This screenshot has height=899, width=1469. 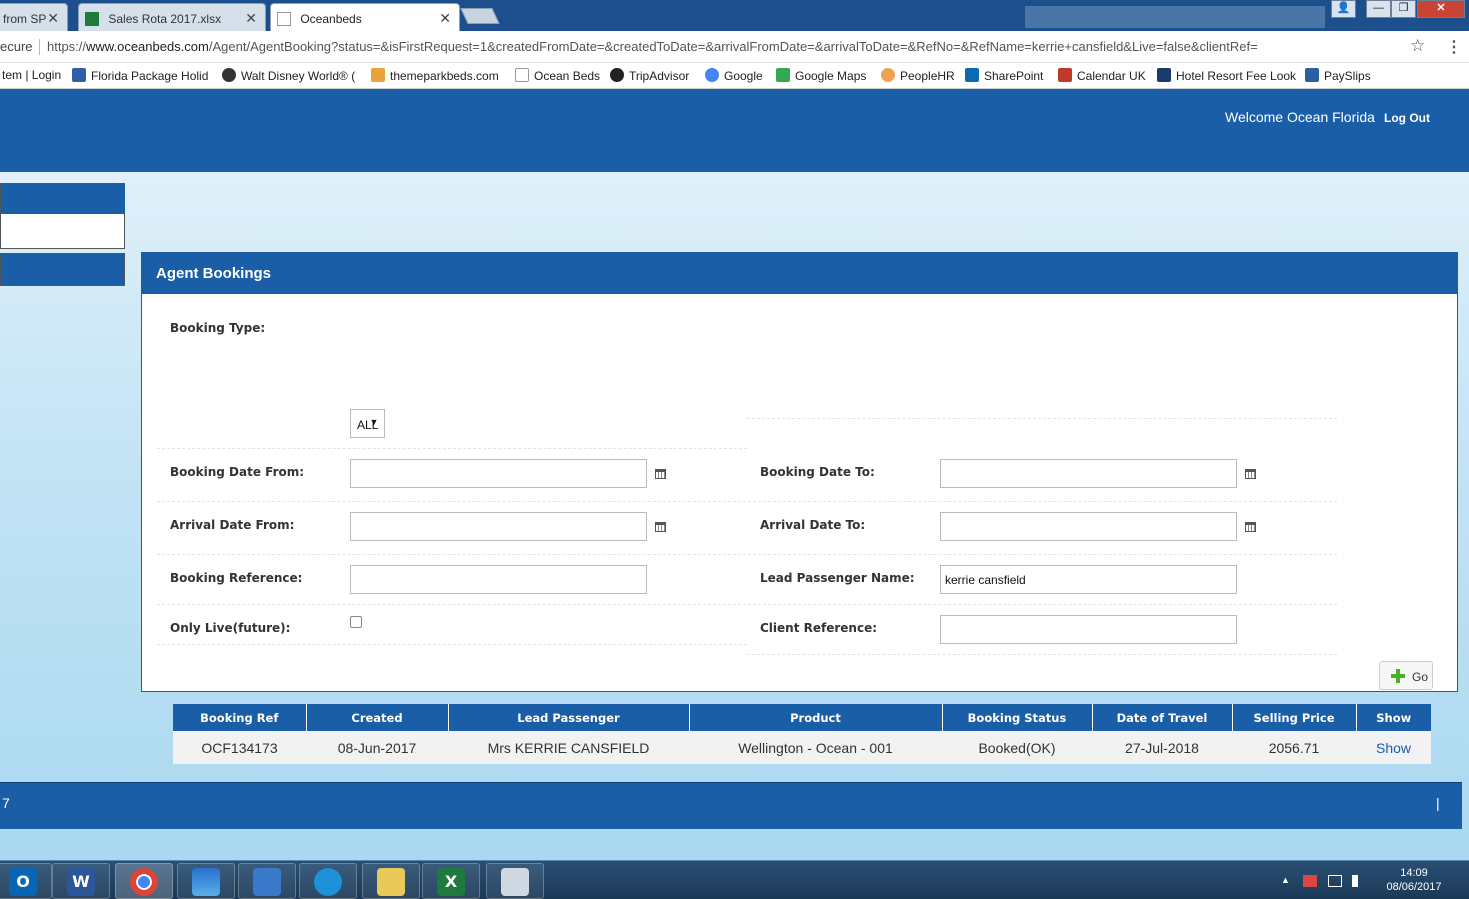 What do you see at coordinates (218, 328) in the screenshot?
I see `booking-type-label: Booking Type:` at bounding box center [218, 328].